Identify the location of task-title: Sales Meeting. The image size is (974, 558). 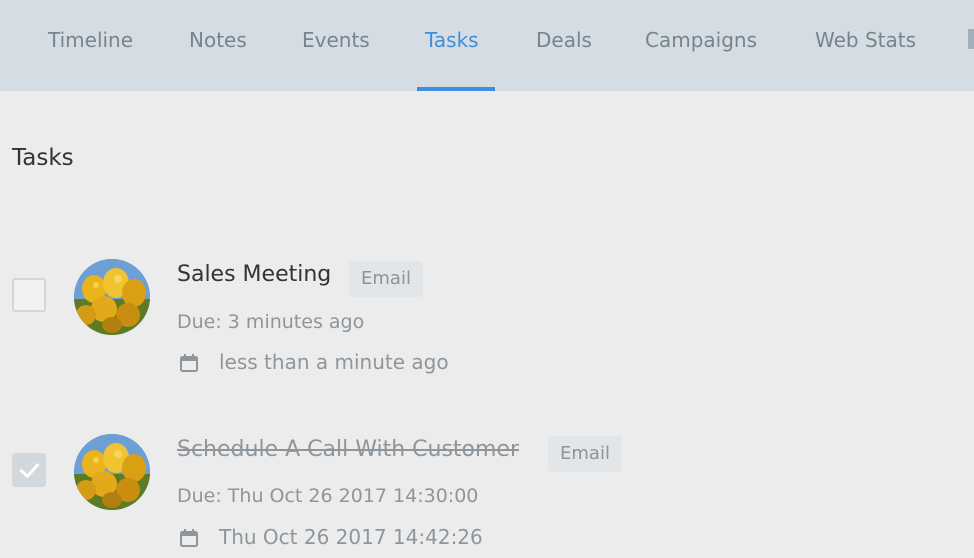
(254, 274).